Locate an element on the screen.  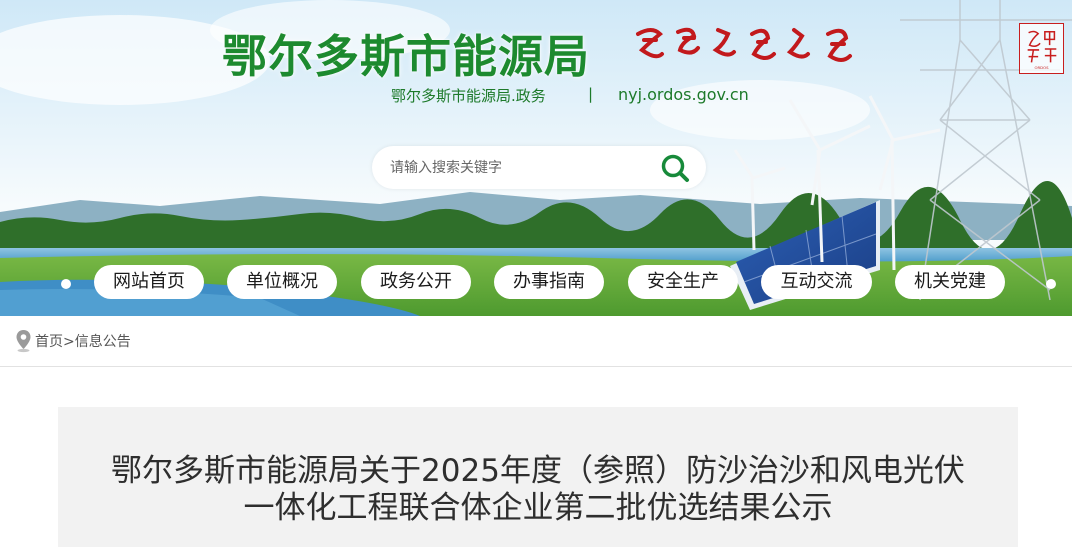
search-box is located at coordinates (539, 167).